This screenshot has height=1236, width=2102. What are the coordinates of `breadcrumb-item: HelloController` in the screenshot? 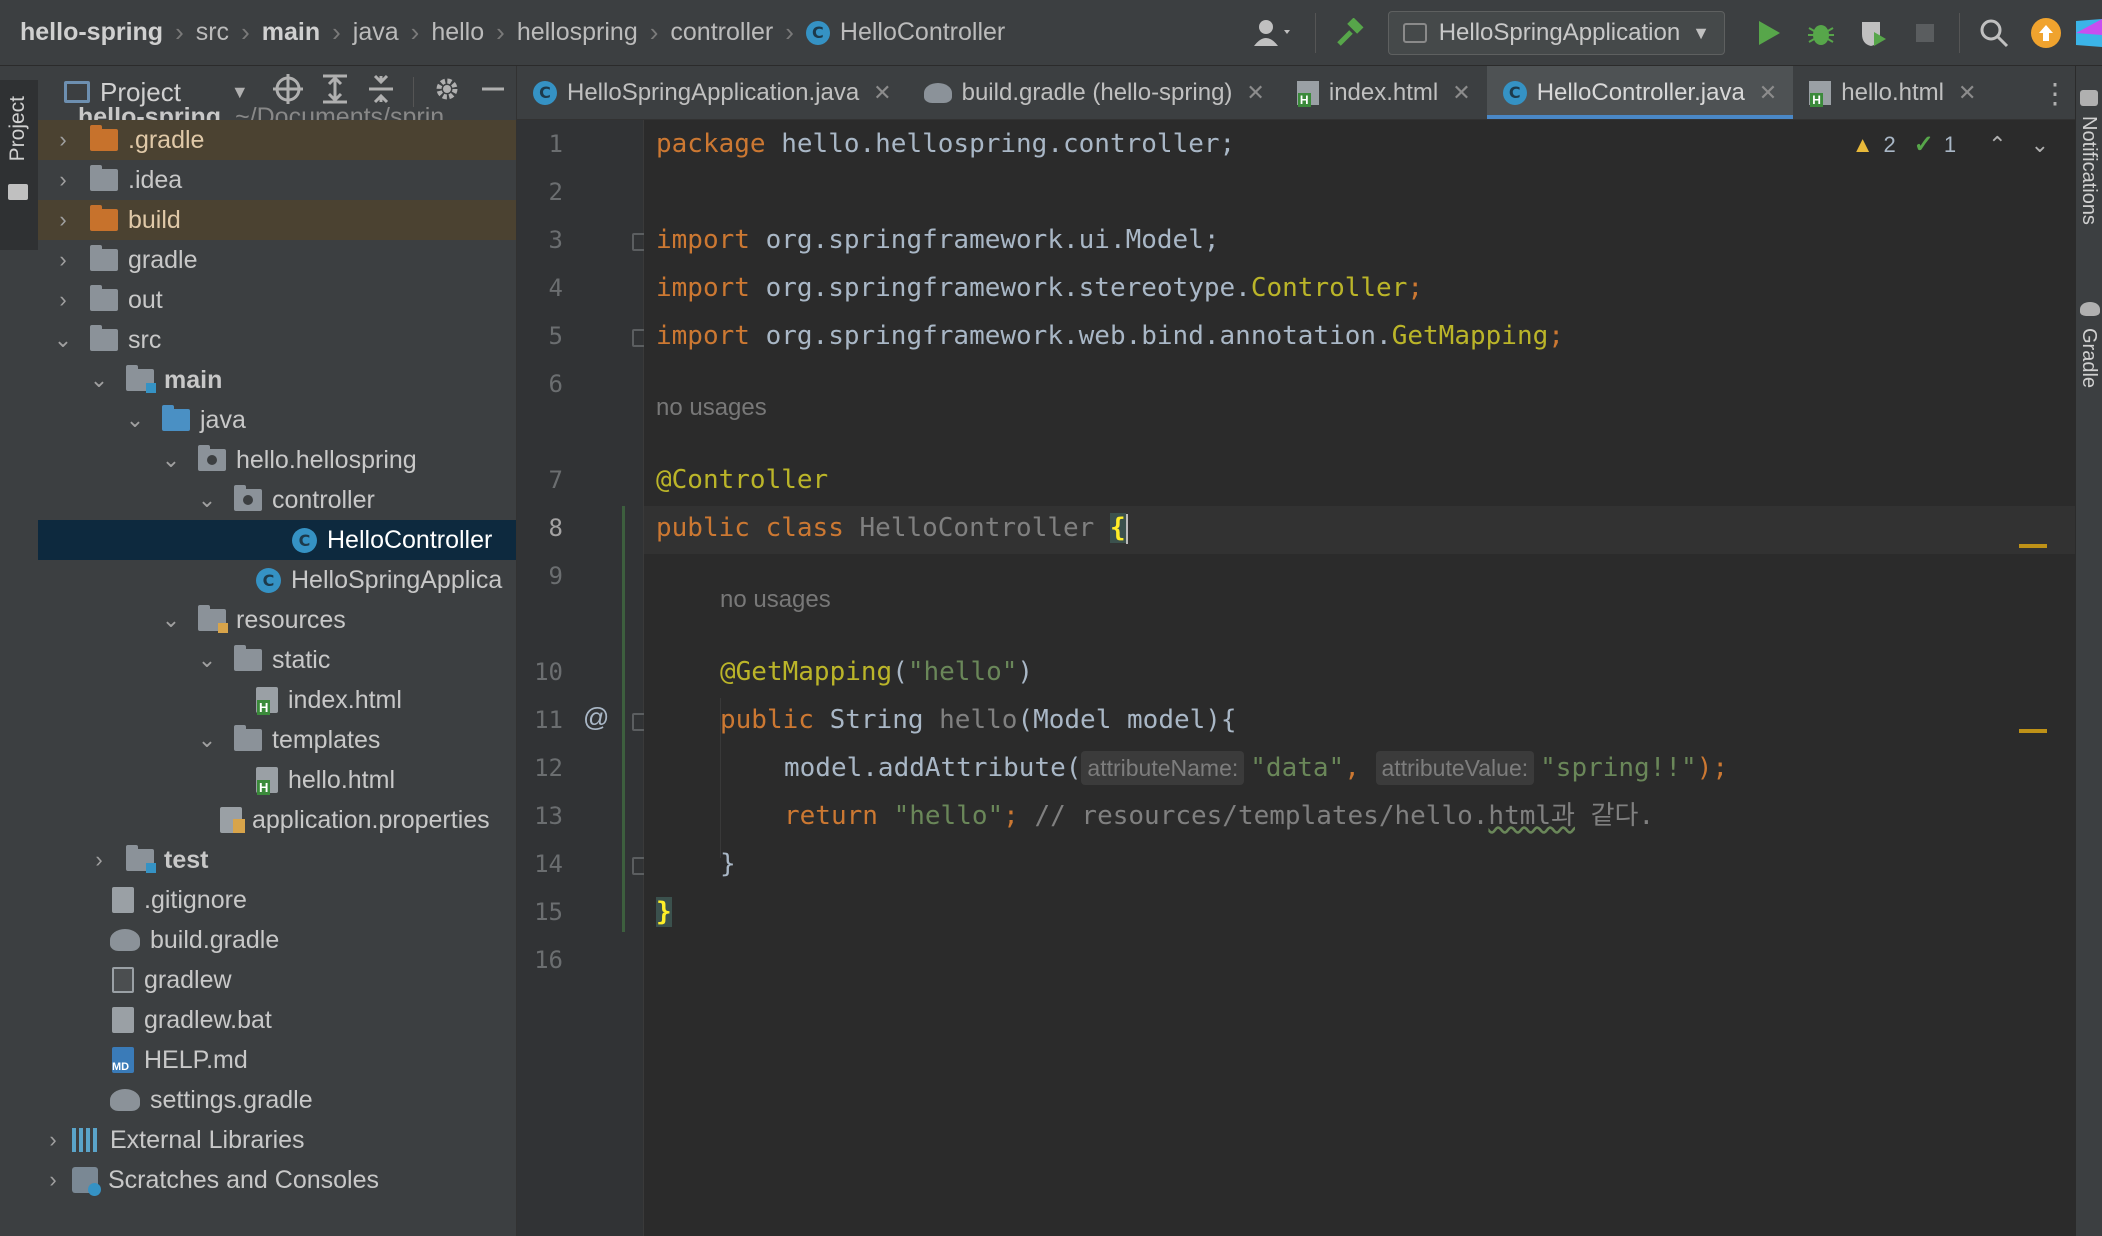 It's located at (922, 32).